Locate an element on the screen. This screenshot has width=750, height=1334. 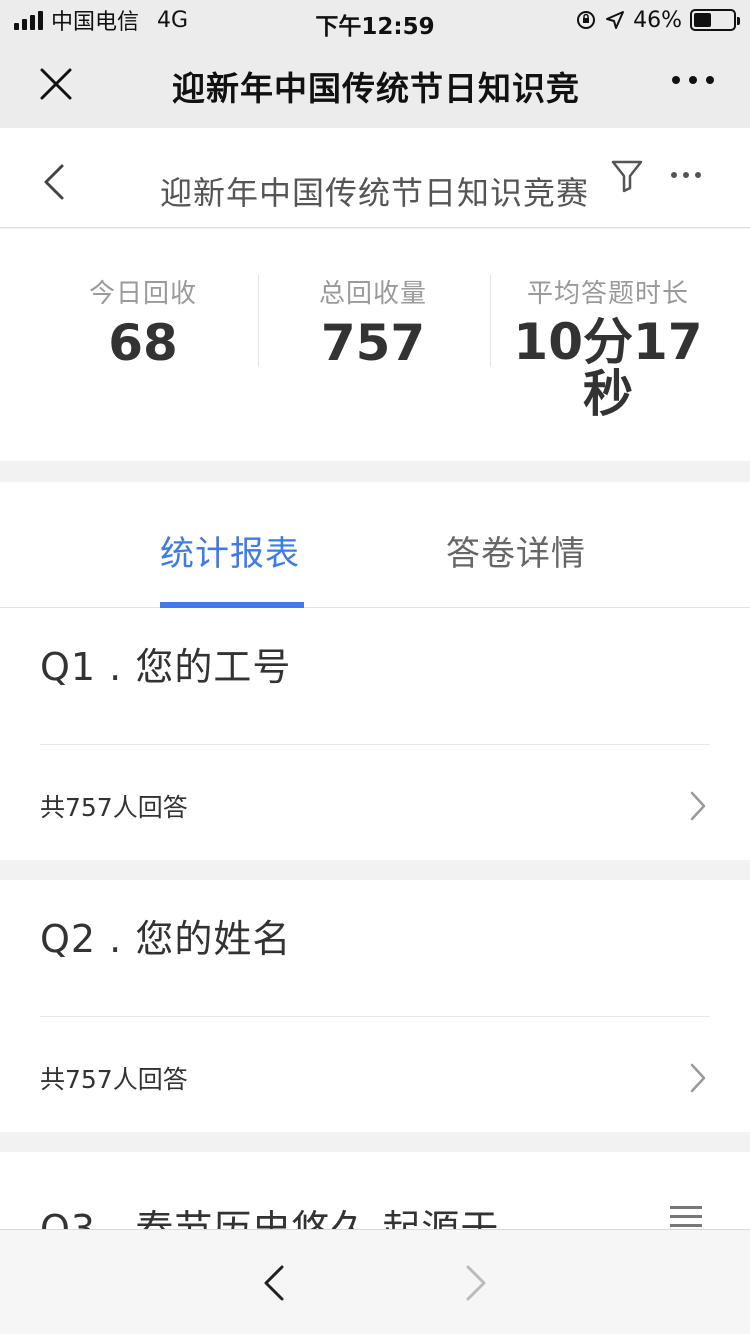
stat-total: 总回收量 757 is located at coordinates (373, 321).